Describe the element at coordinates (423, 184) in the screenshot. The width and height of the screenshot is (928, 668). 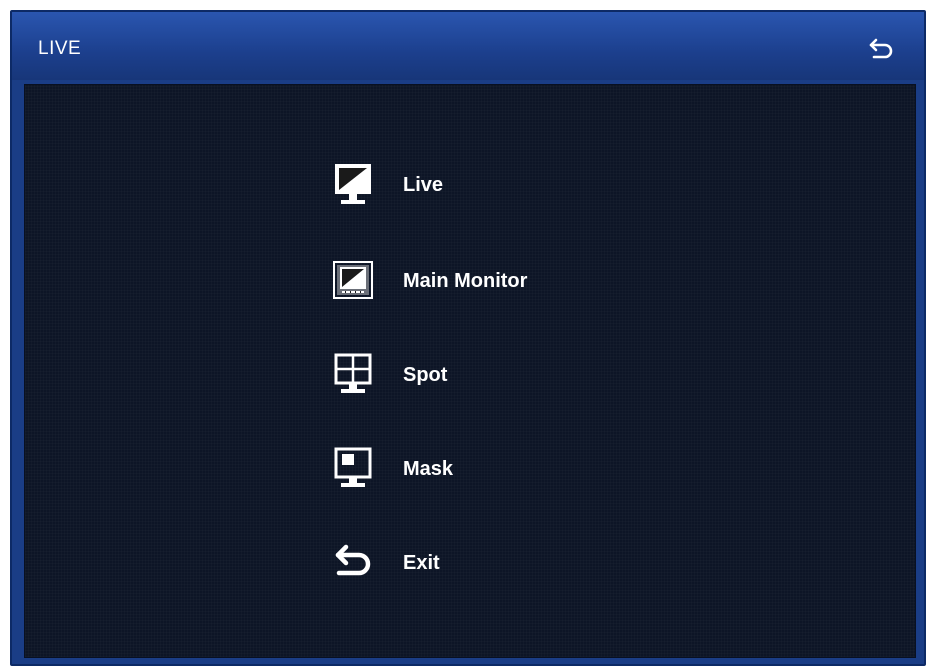
I see `menu-item-label: Live` at that location.